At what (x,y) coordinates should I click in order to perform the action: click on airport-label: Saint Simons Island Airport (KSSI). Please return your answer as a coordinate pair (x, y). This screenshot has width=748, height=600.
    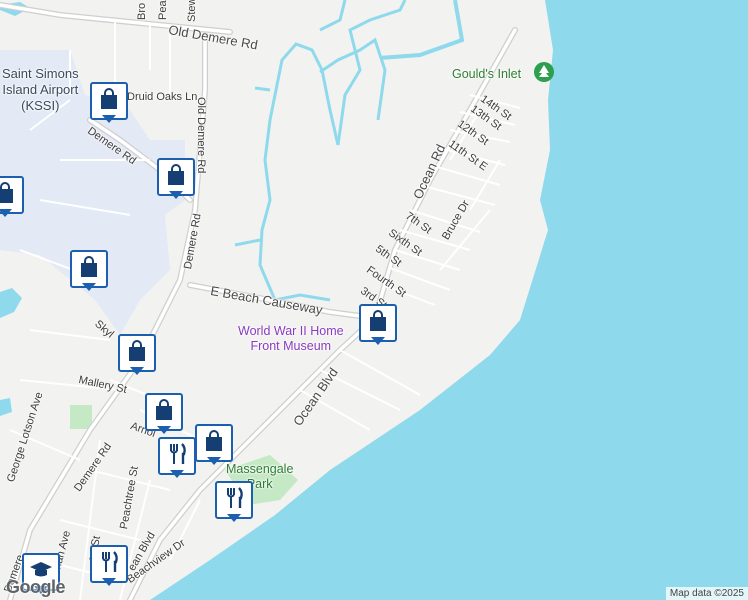
    Looking at the image, I should click on (40, 89).